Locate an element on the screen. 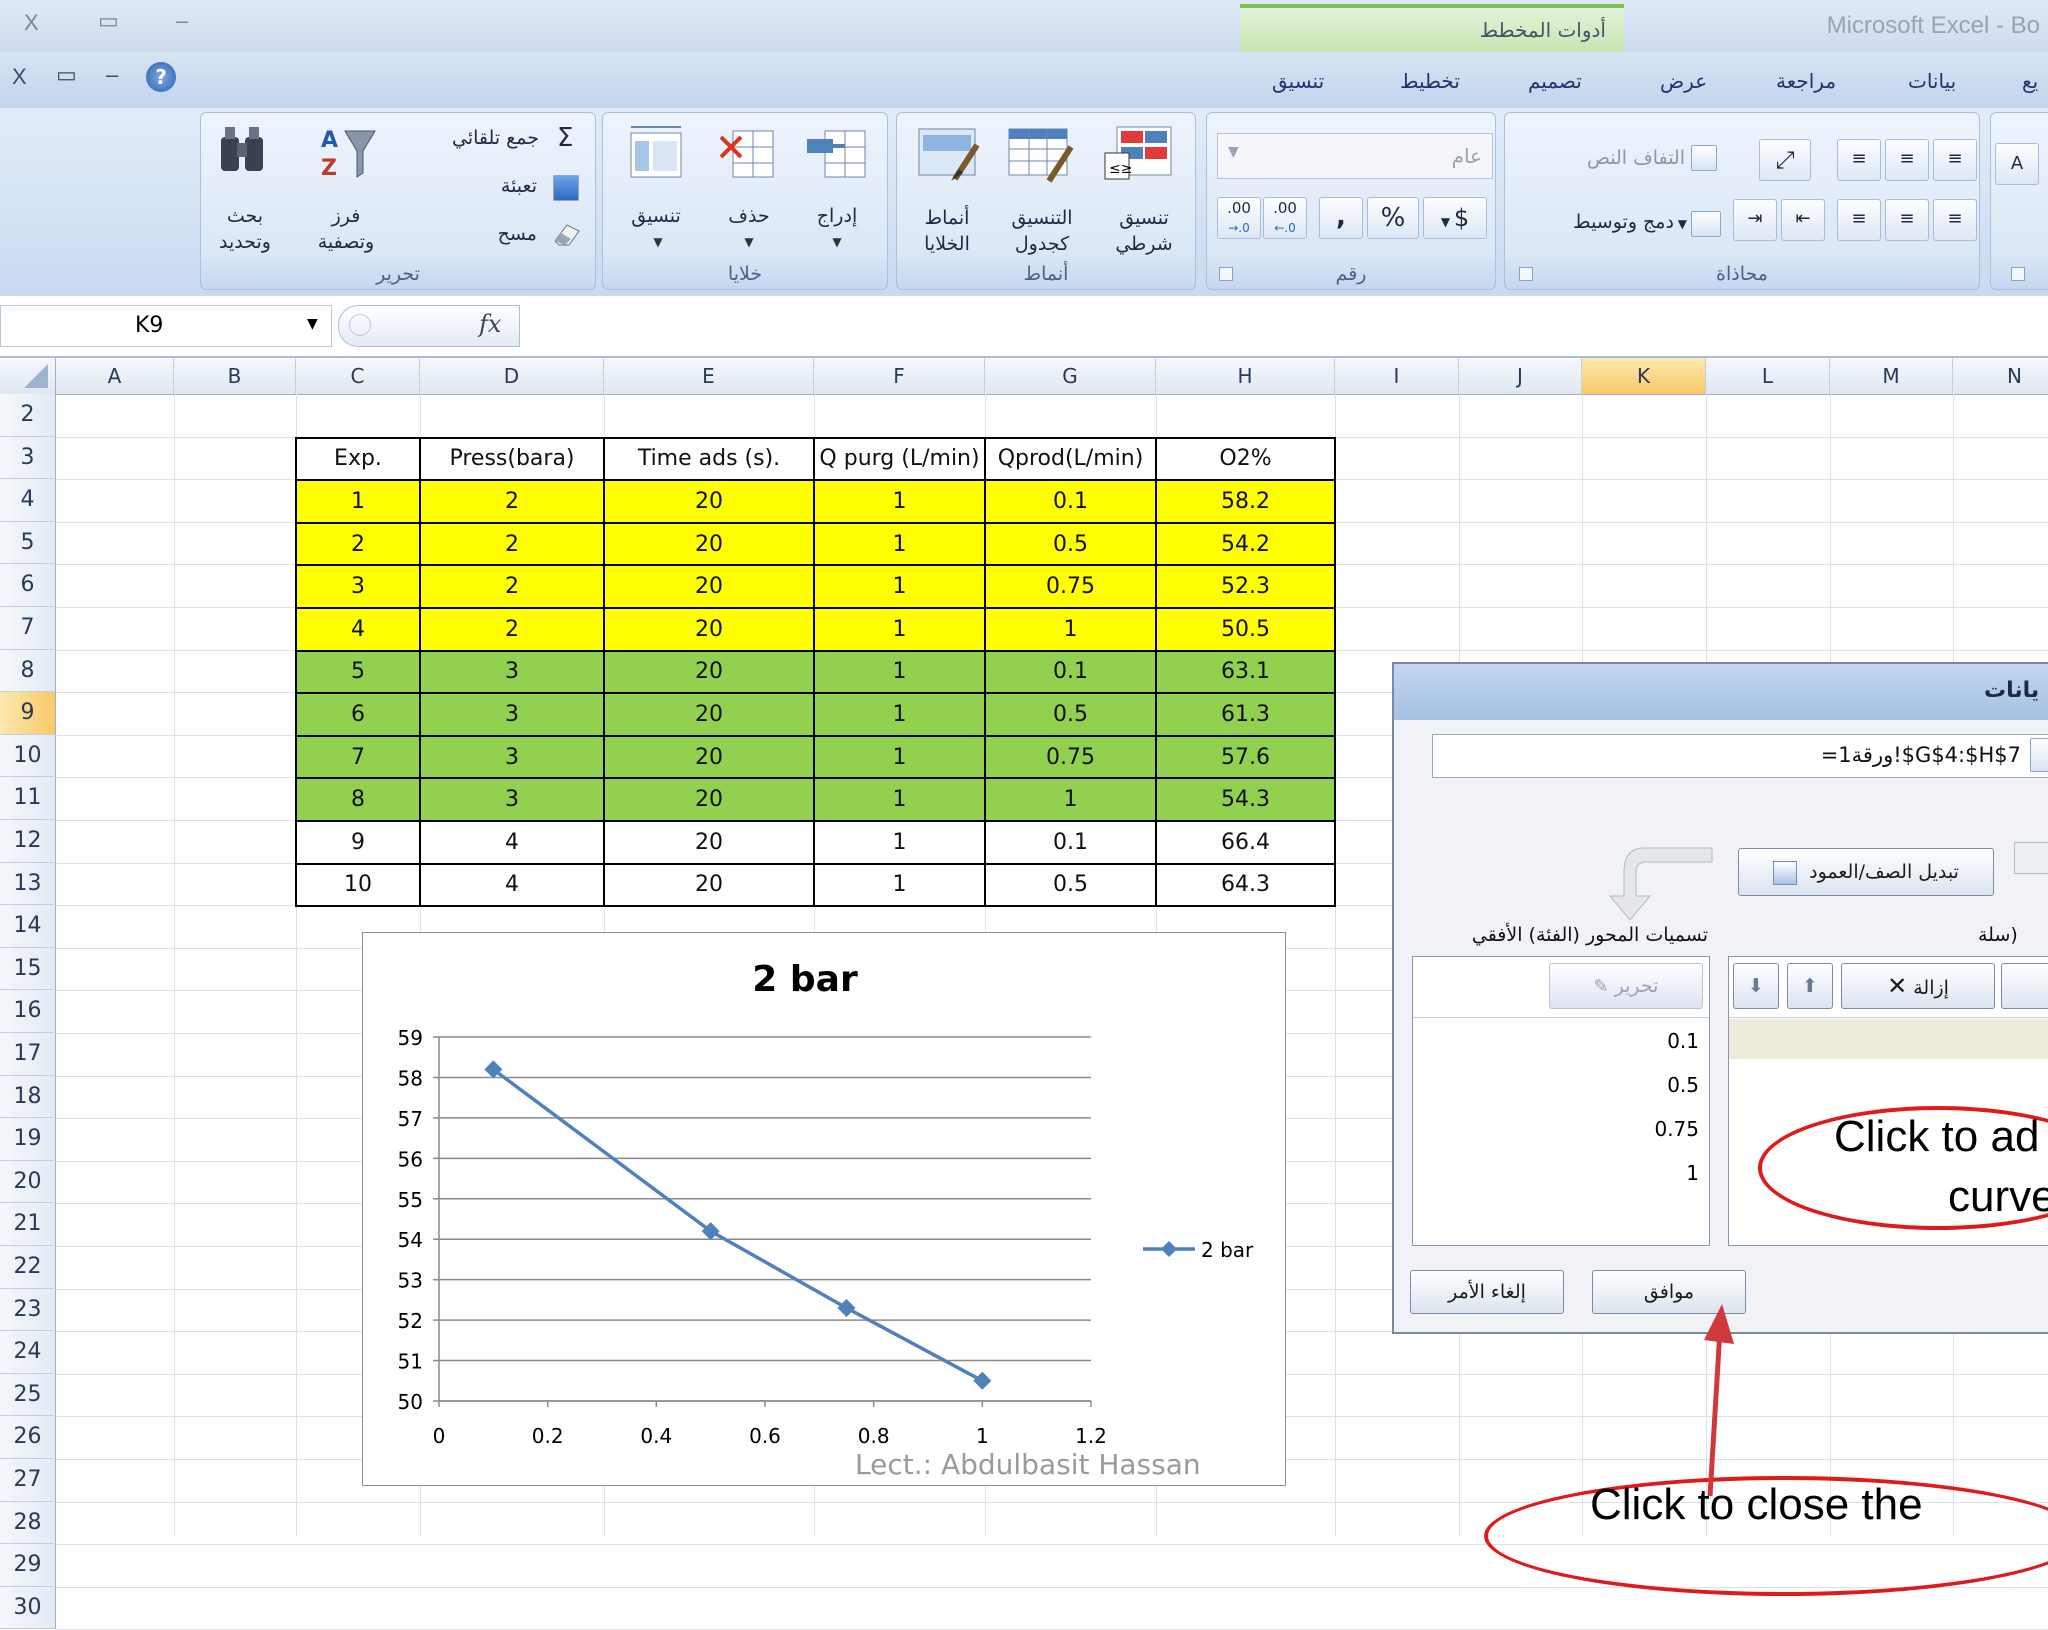 This screenshot has height=1630, width=2048. table-header-cell: Q purg (L/min) is located at coordinates (899, 459).